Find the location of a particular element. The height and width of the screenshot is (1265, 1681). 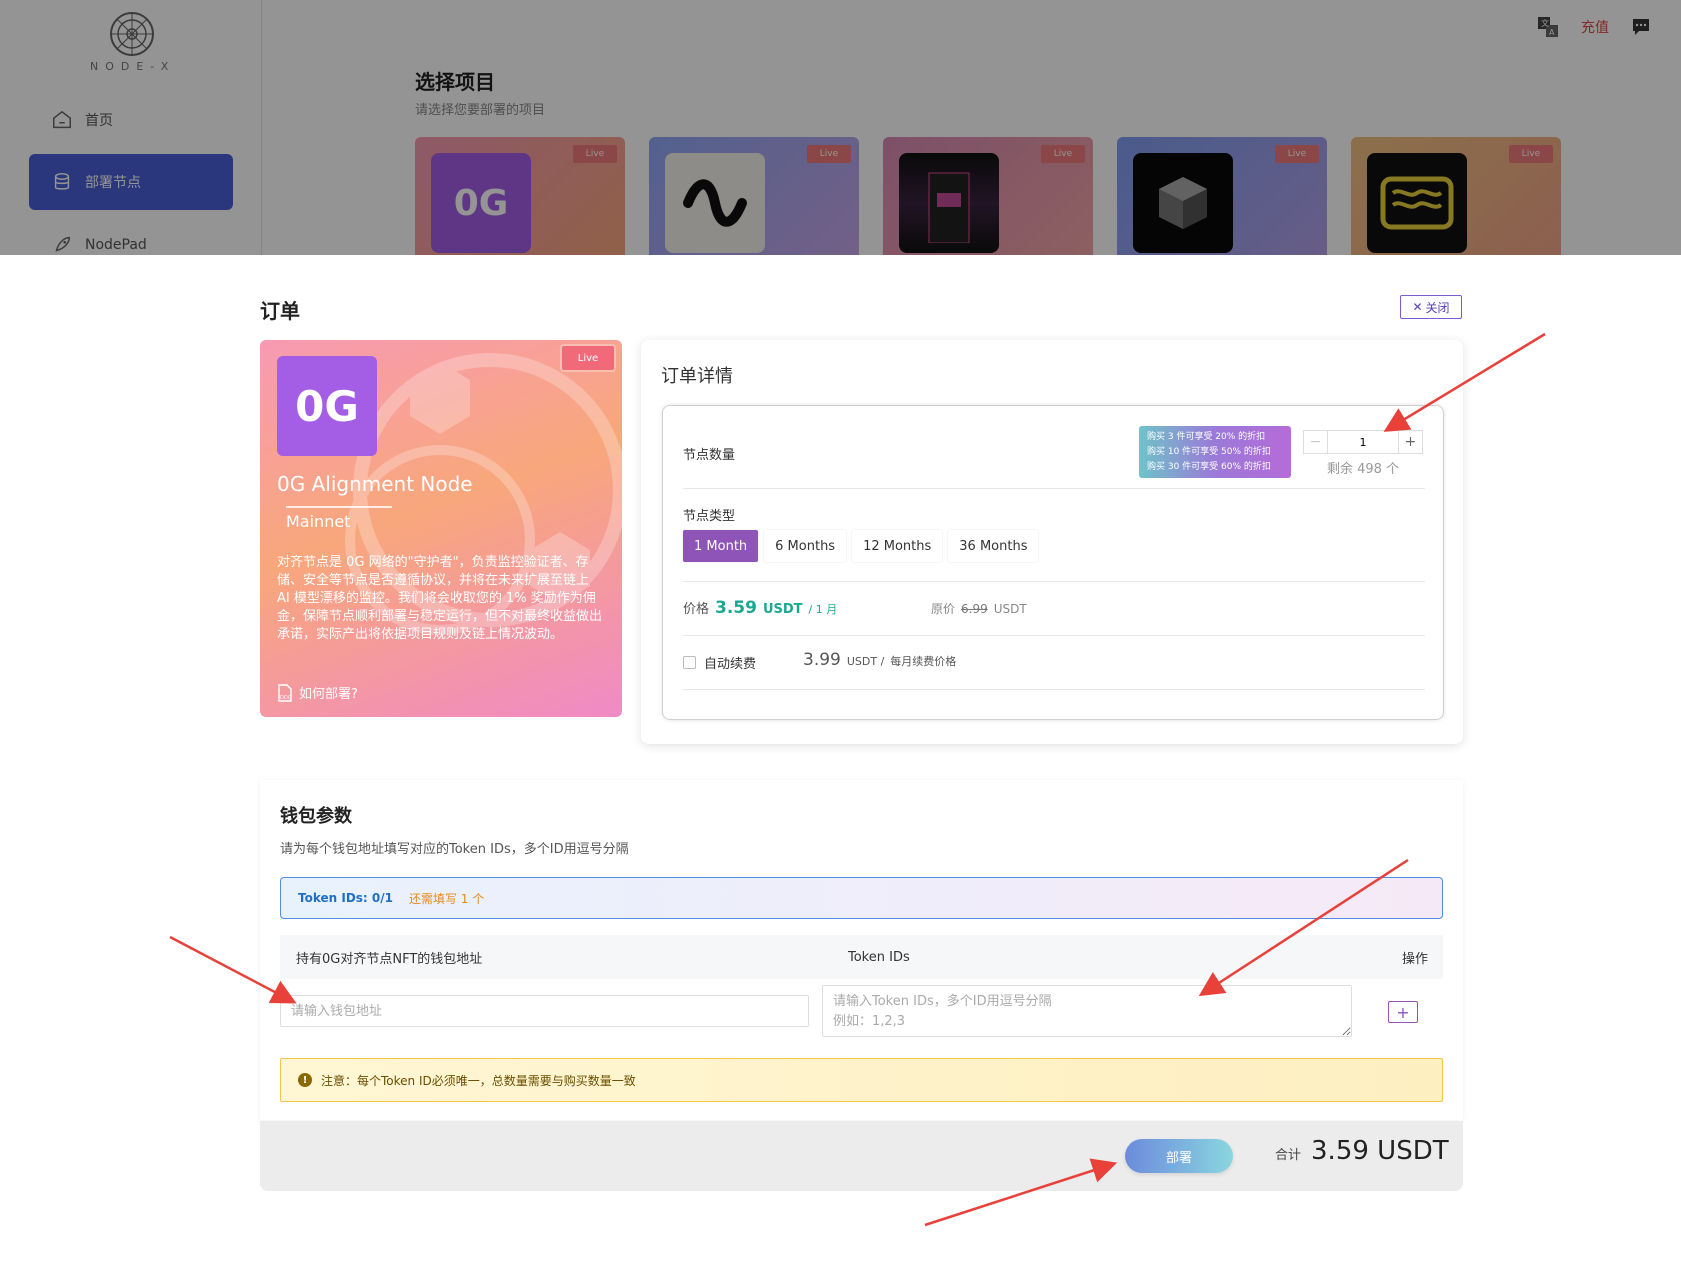

quantity-stepper: − + is located at coordinates (1363, 442).